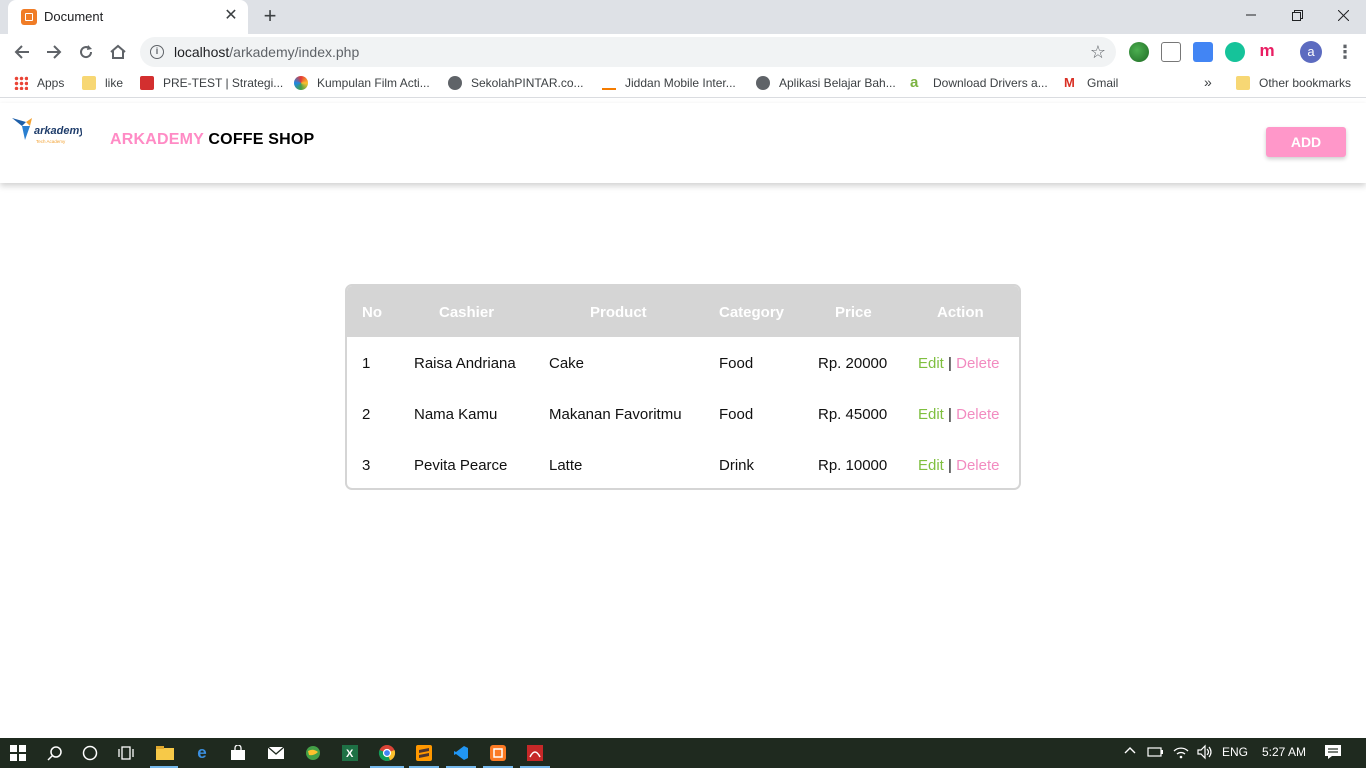 This screenshot has height=768, width=1366. I want to click on bookmarks-overflow-icon: », so click(1208, 82).